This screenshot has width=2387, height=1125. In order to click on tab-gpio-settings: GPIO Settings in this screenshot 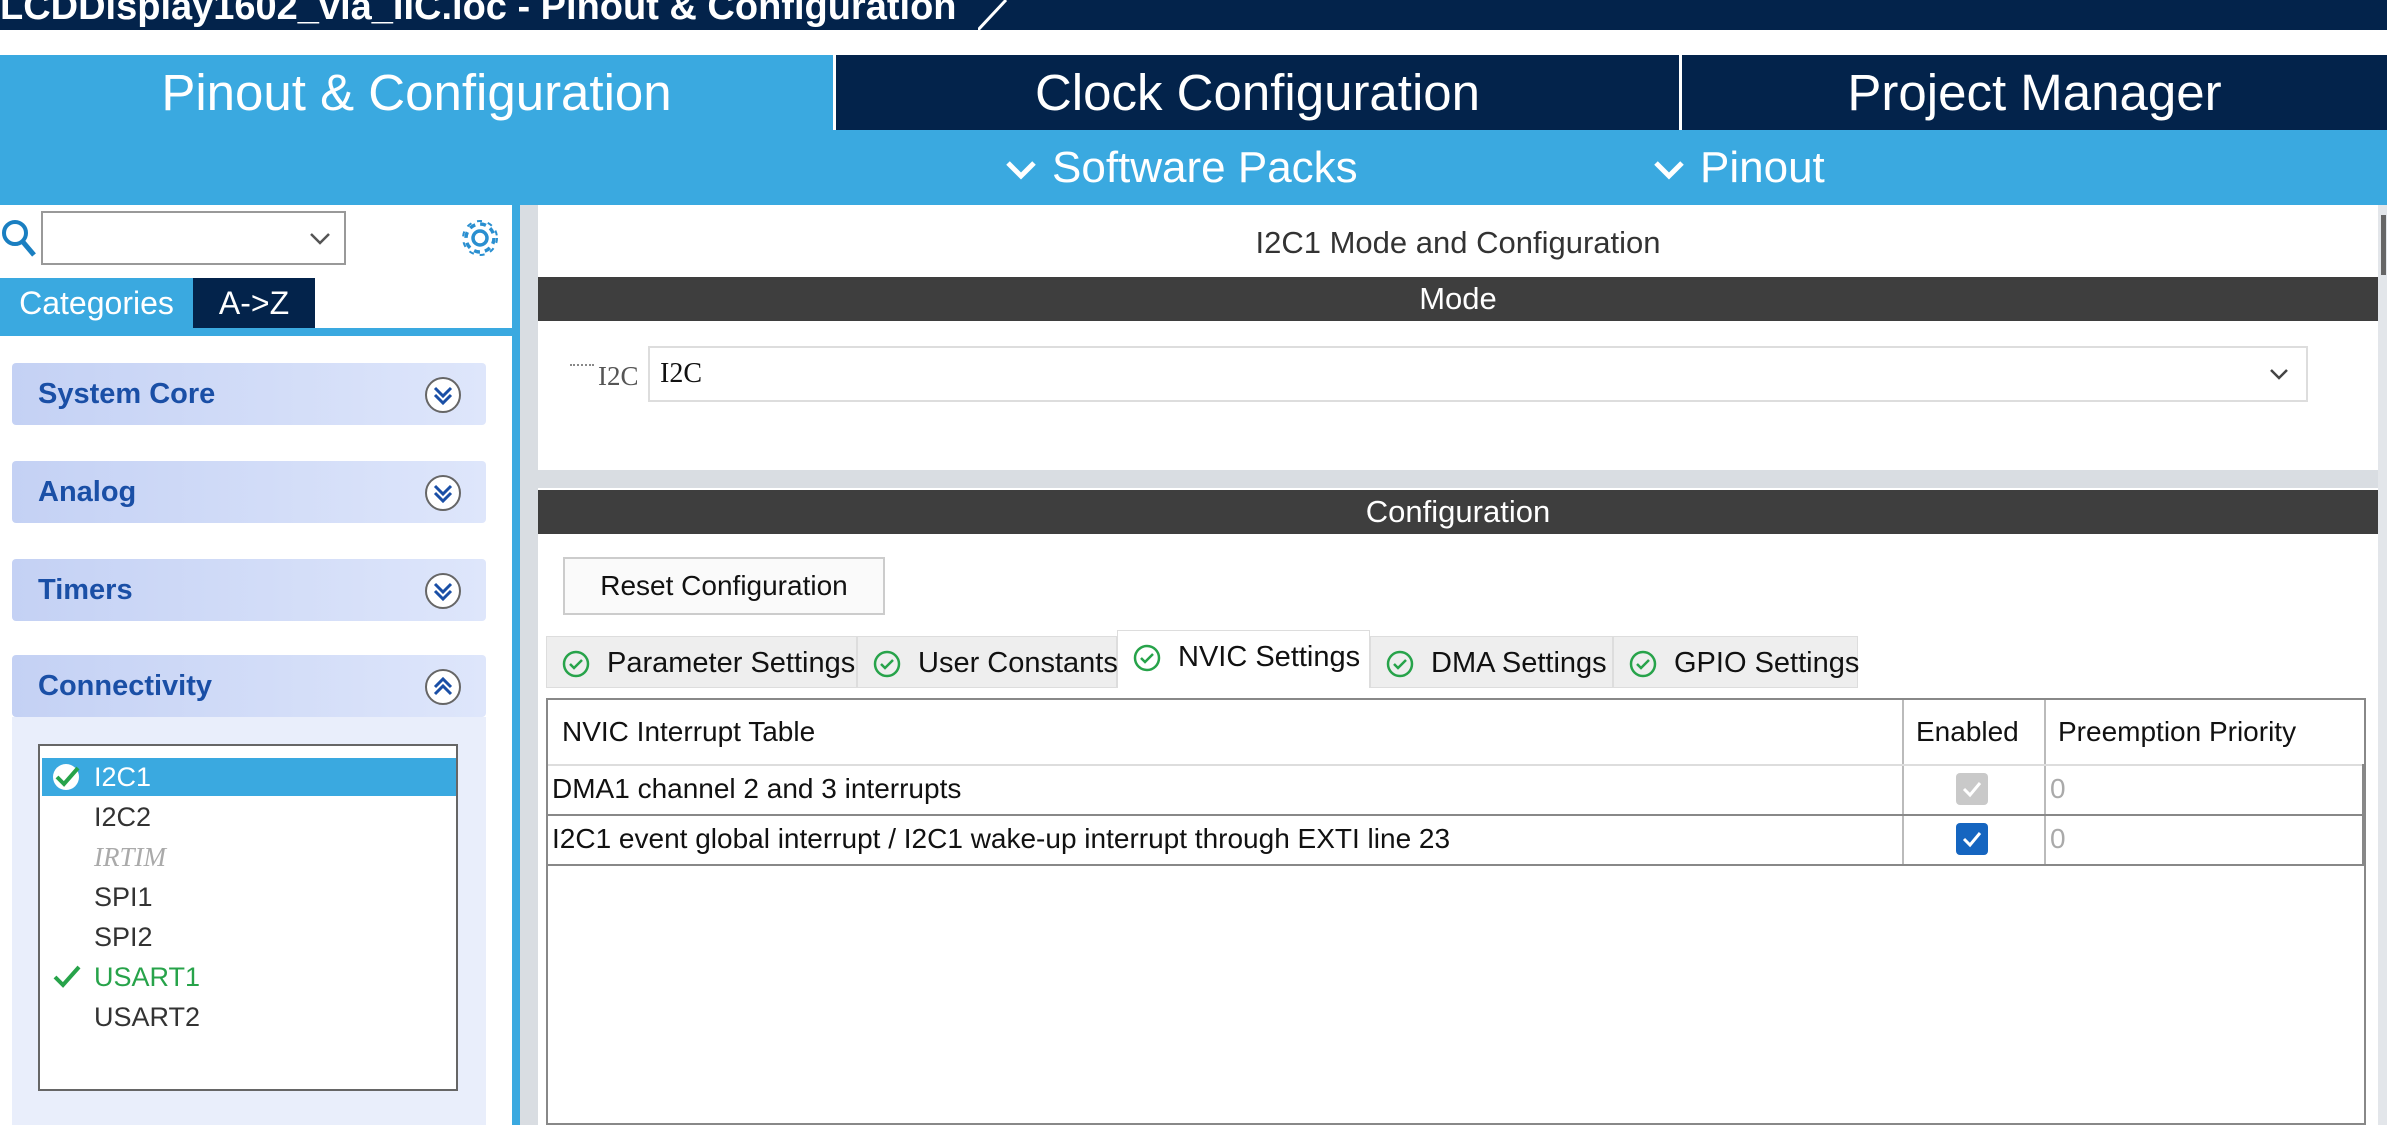, I will do `click(1736, 662)`.